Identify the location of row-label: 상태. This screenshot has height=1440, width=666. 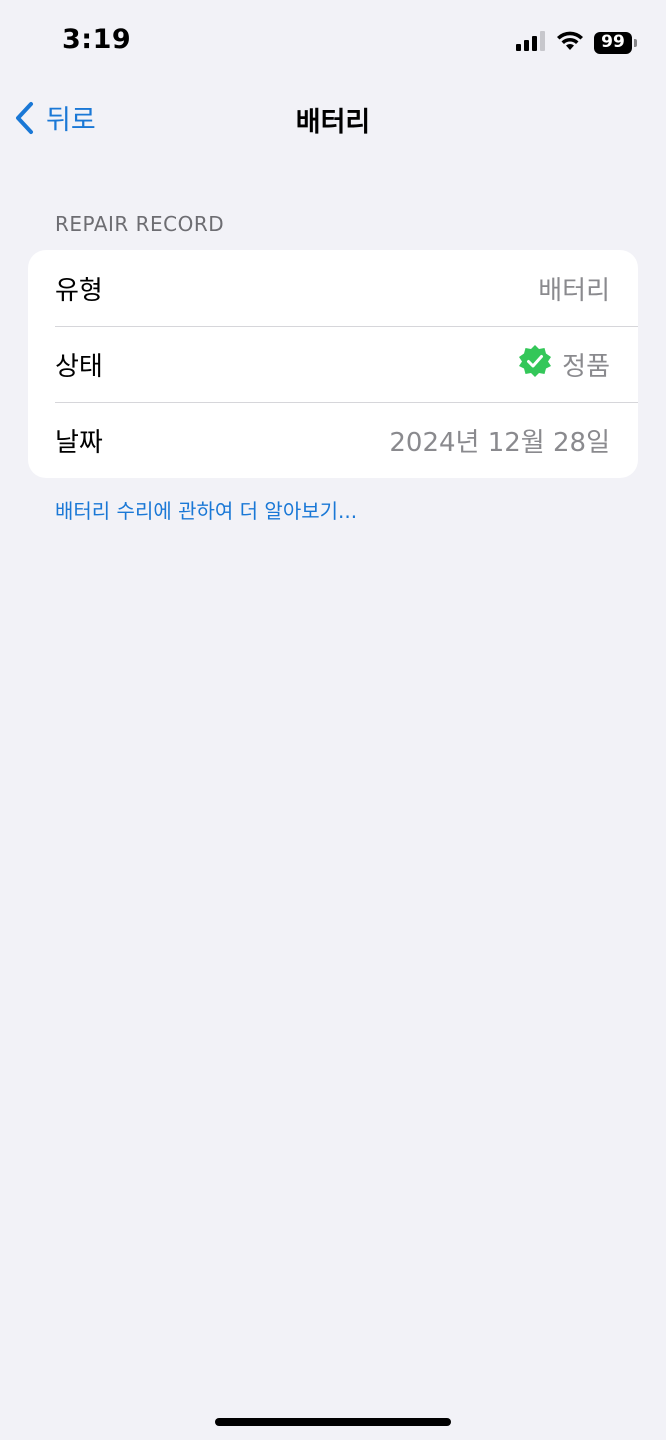
(79, 366).